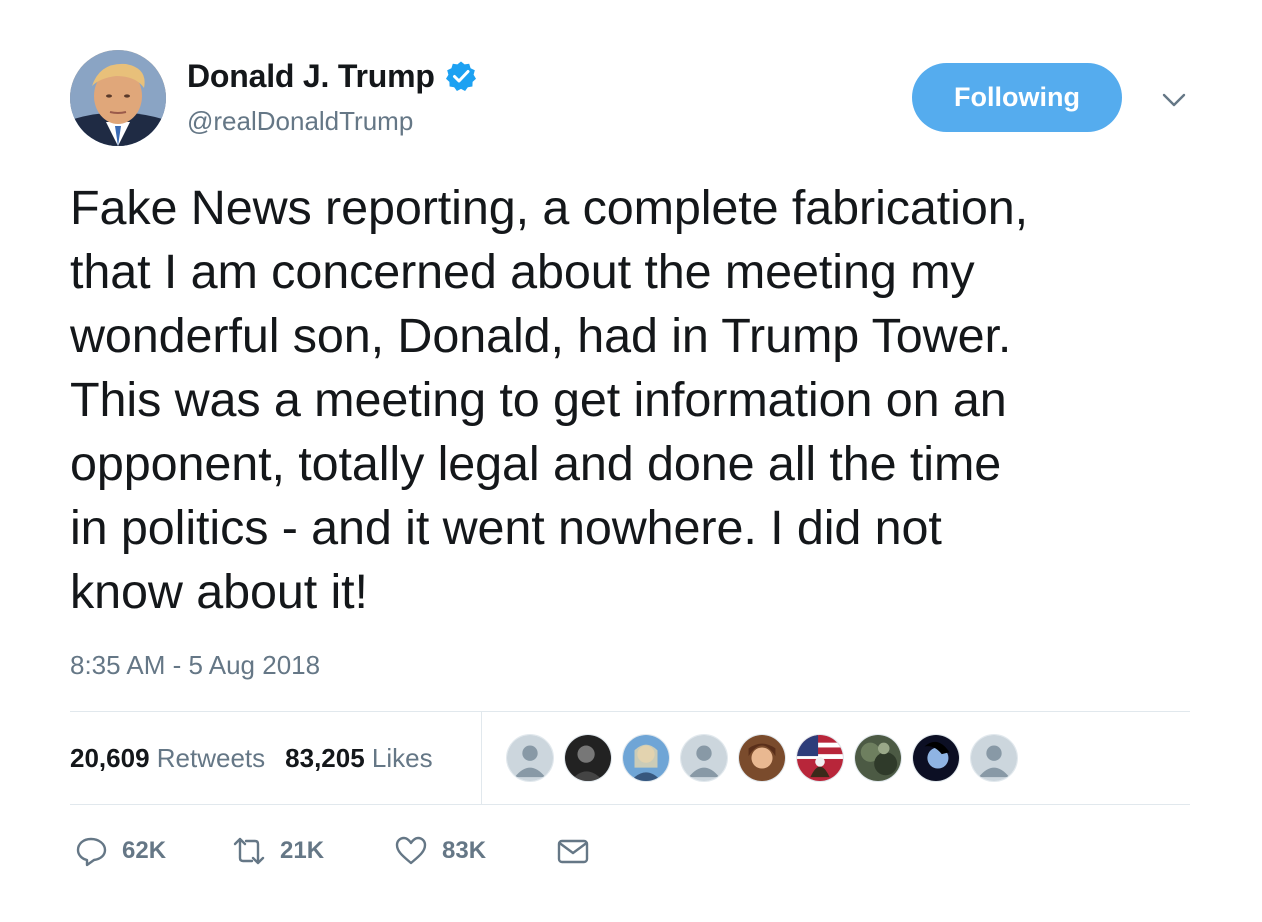 The height and width of the screenshot is (922, 1262). Describe the element at coordinates (110, 757) in the screenshot. I see `retweets-count: 20,609` at that location.